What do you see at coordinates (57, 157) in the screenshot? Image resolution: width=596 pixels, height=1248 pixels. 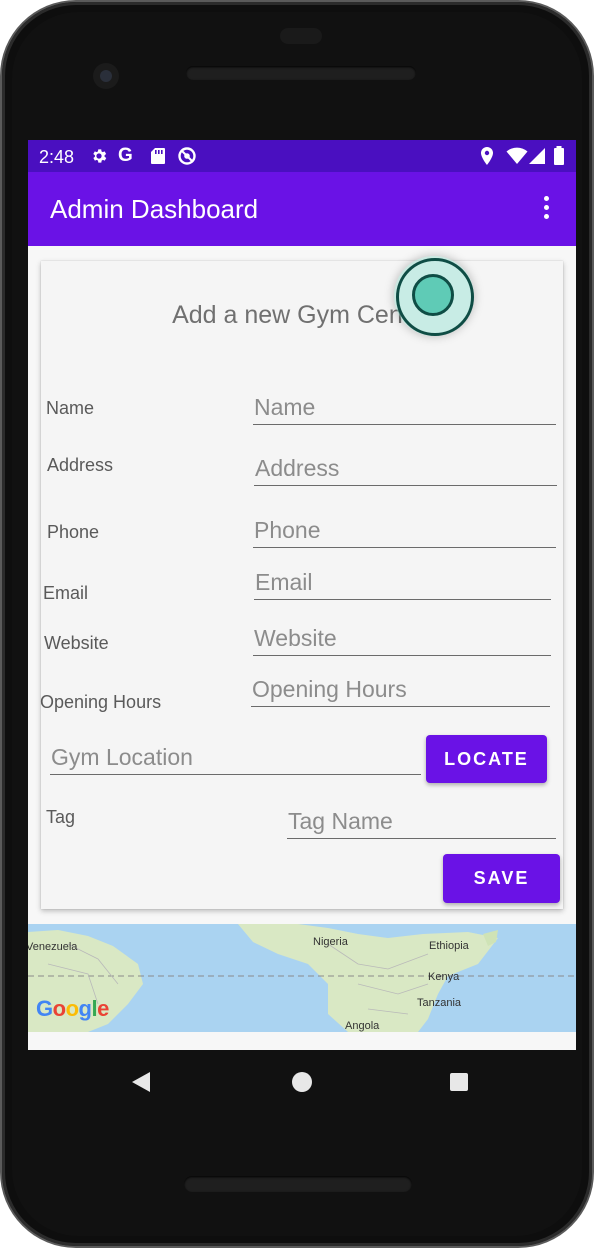 I see `status-time: 2:48` at bounding box center [57, 157].